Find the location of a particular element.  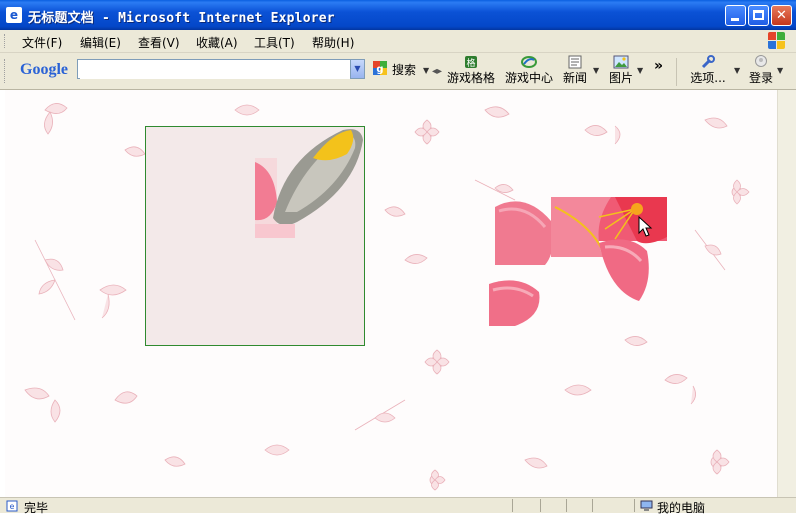

game-center-label: 游戏中心 is located at coordinates (528, 78).